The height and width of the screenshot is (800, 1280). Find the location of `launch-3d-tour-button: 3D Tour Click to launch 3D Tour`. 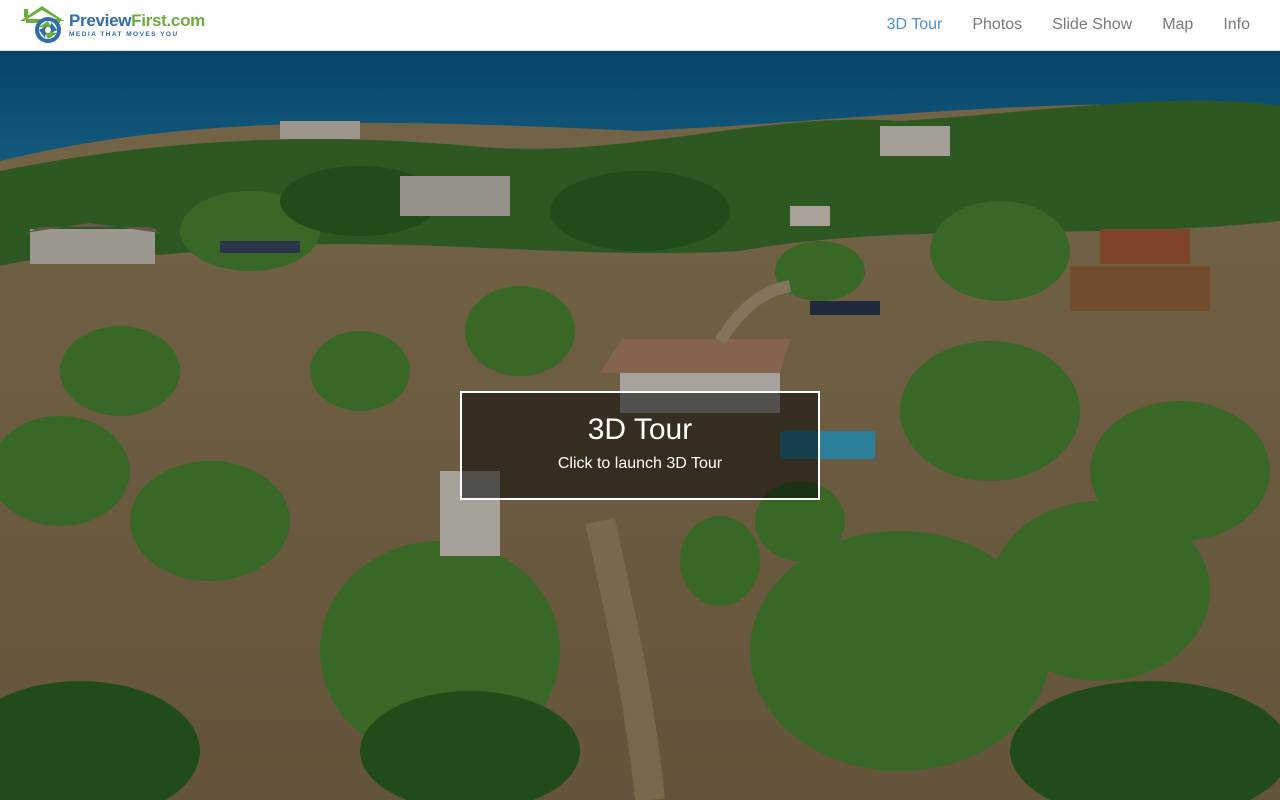

launch-3d-tour-button: 3D Tour Click to launch 3D Tour is located at coordinates (640, 445).